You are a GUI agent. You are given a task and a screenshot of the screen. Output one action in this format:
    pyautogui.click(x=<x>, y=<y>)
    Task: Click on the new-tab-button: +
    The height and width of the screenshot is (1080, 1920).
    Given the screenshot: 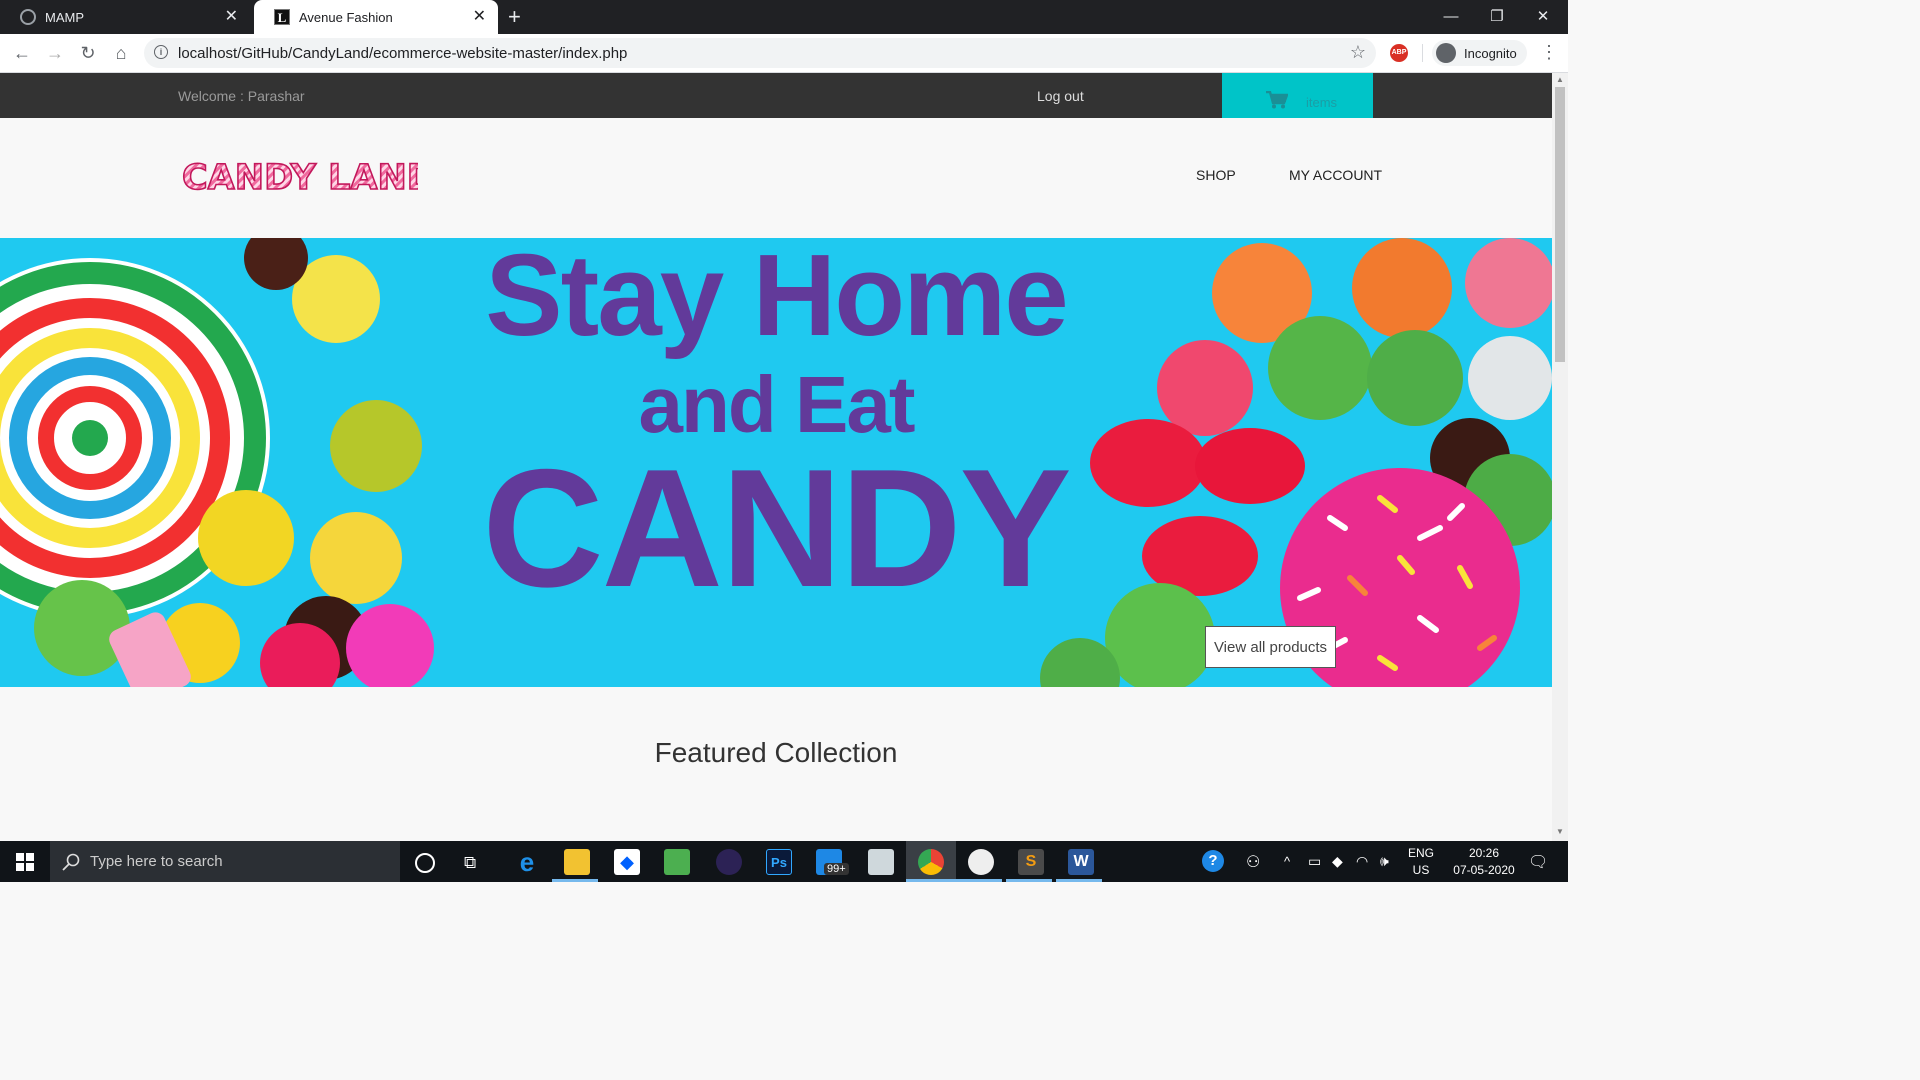 What is the action you would take?
    pyautogui.click(x=514, y=17)
    